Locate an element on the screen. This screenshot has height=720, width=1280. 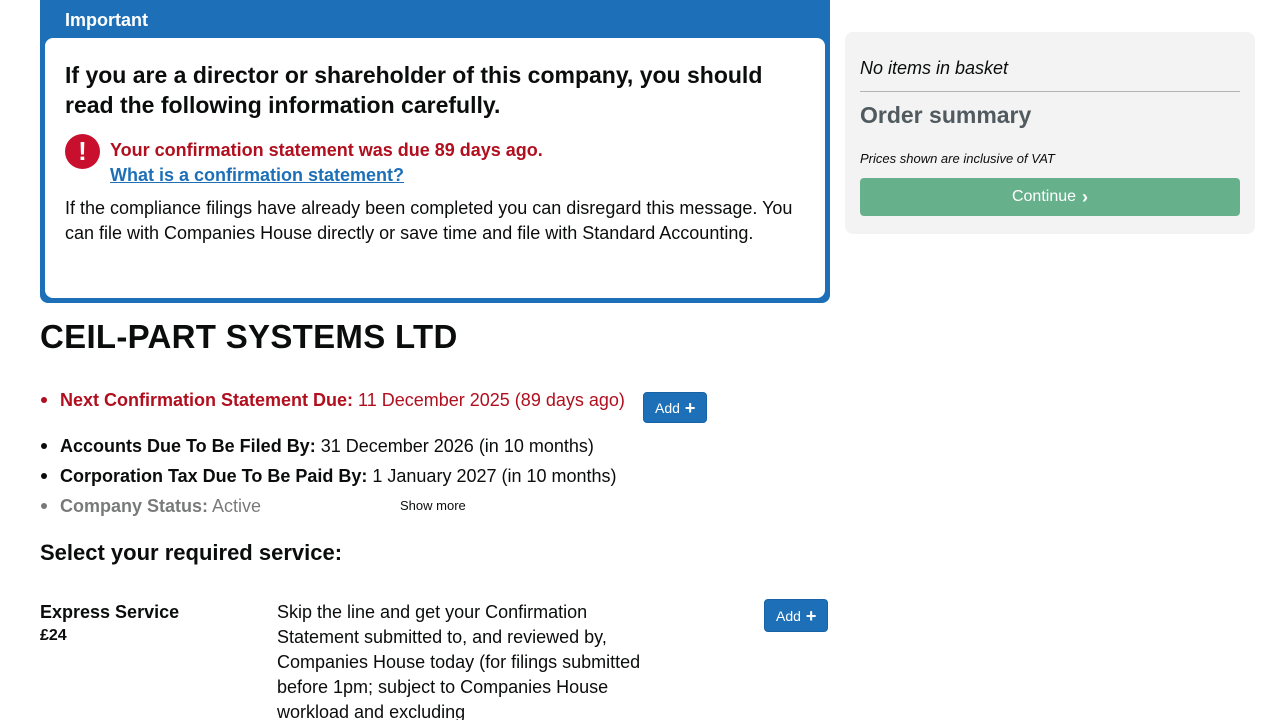
continue-button: Continue › is located at coordinates (1050, 197).